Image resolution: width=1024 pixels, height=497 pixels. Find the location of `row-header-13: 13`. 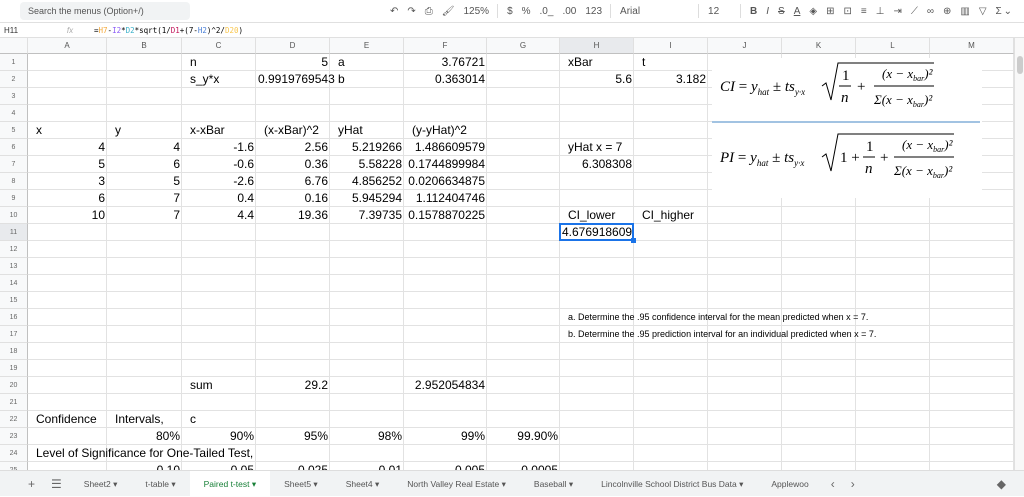

row-header-13: 13 is located at coordinates (14, 266).